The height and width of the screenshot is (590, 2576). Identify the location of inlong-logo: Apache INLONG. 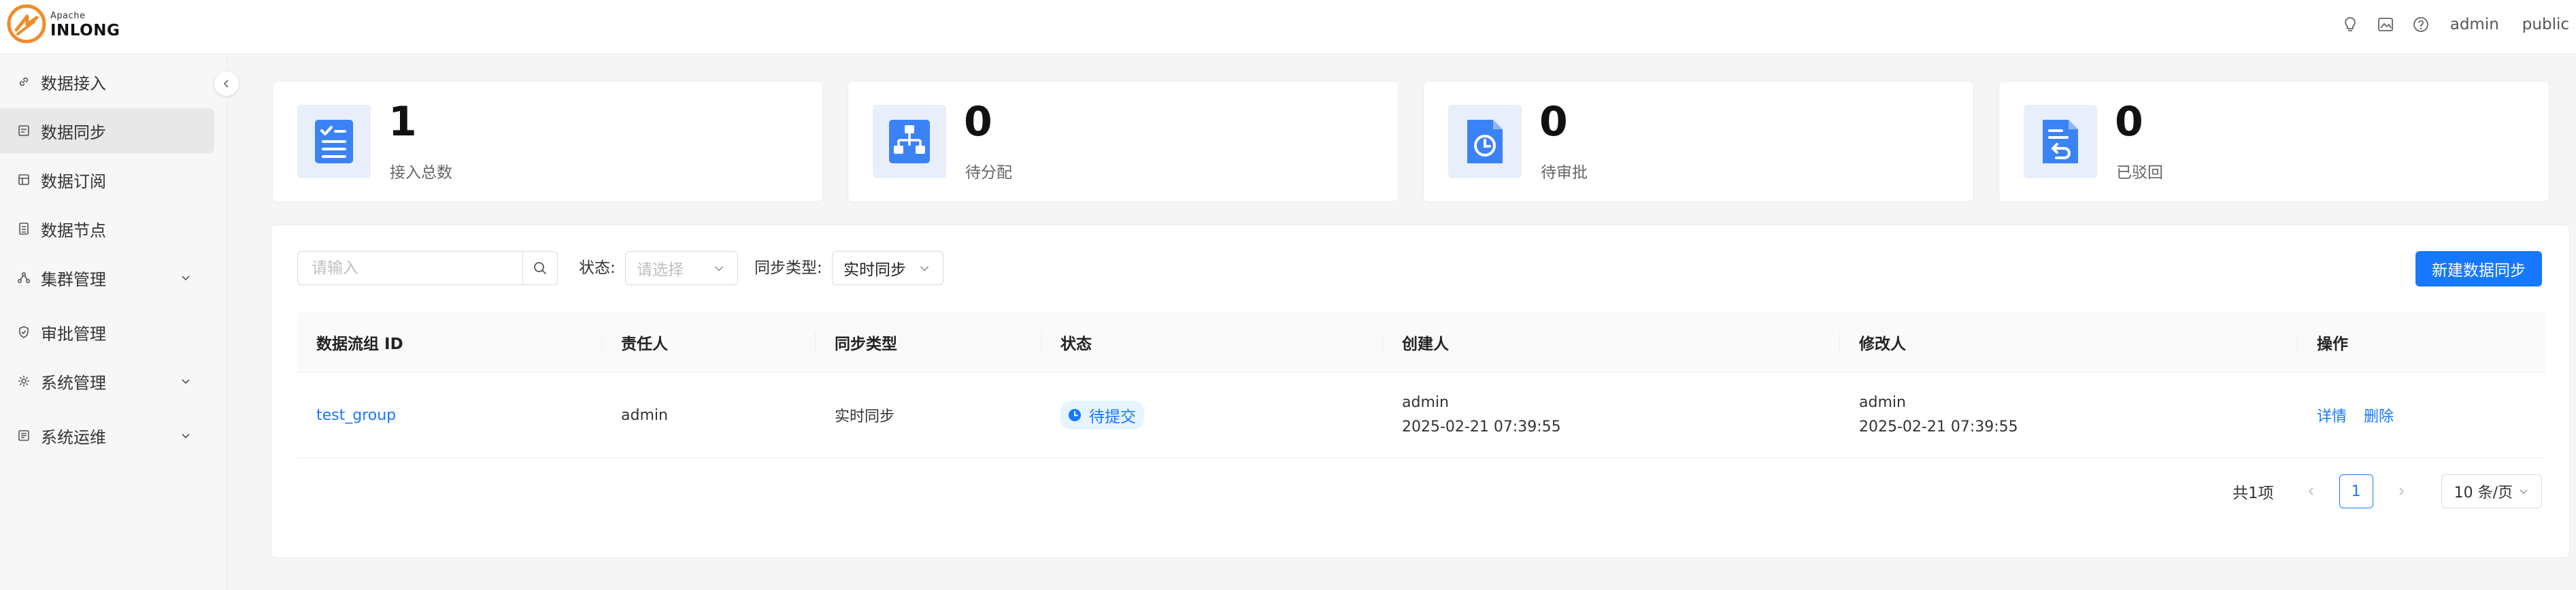
(64, 24).